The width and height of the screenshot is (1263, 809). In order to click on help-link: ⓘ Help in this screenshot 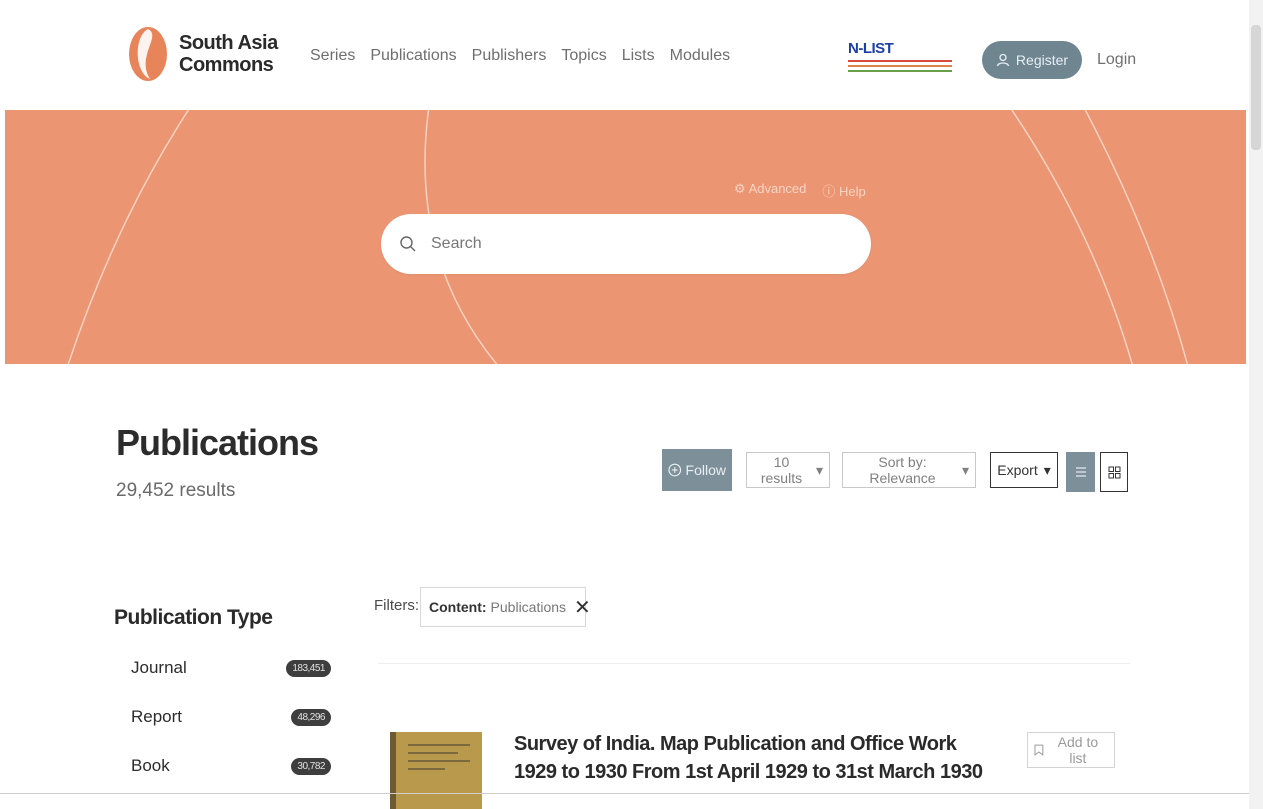, I will do `click(843, 190)`.